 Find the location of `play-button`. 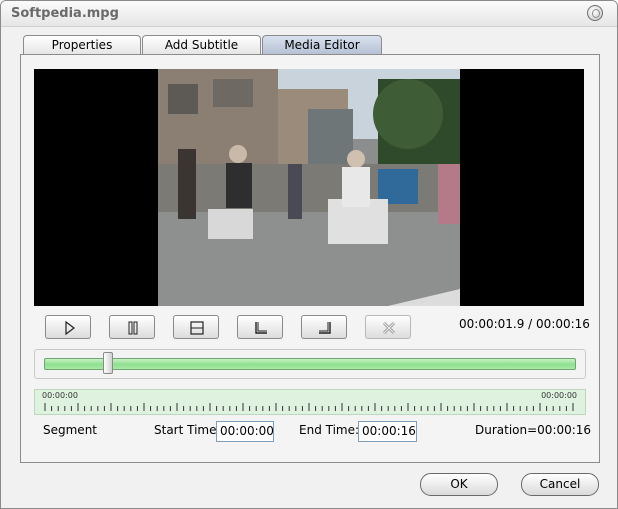

play-button is located at coordinates (68, 327).